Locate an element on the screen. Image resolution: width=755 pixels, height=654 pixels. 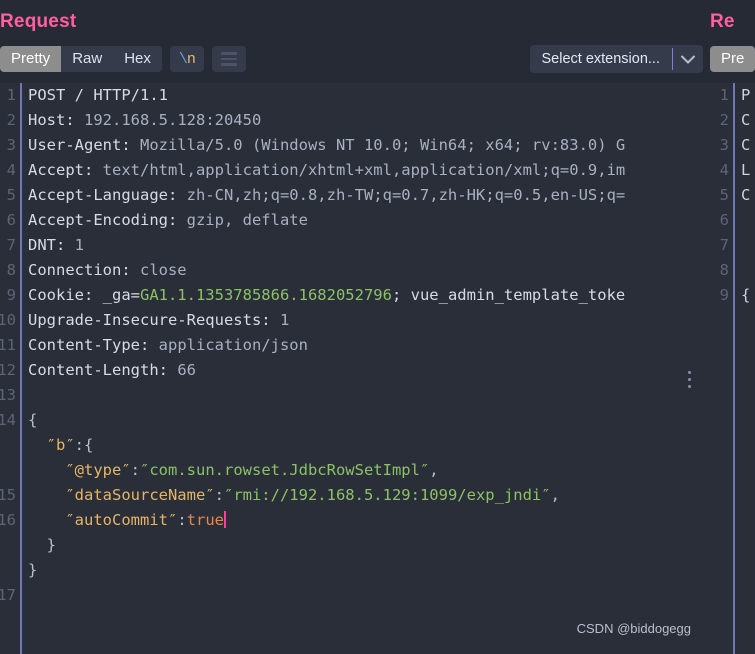
code-token: ″dataSourceName″ is located at coordinates (121, 495).